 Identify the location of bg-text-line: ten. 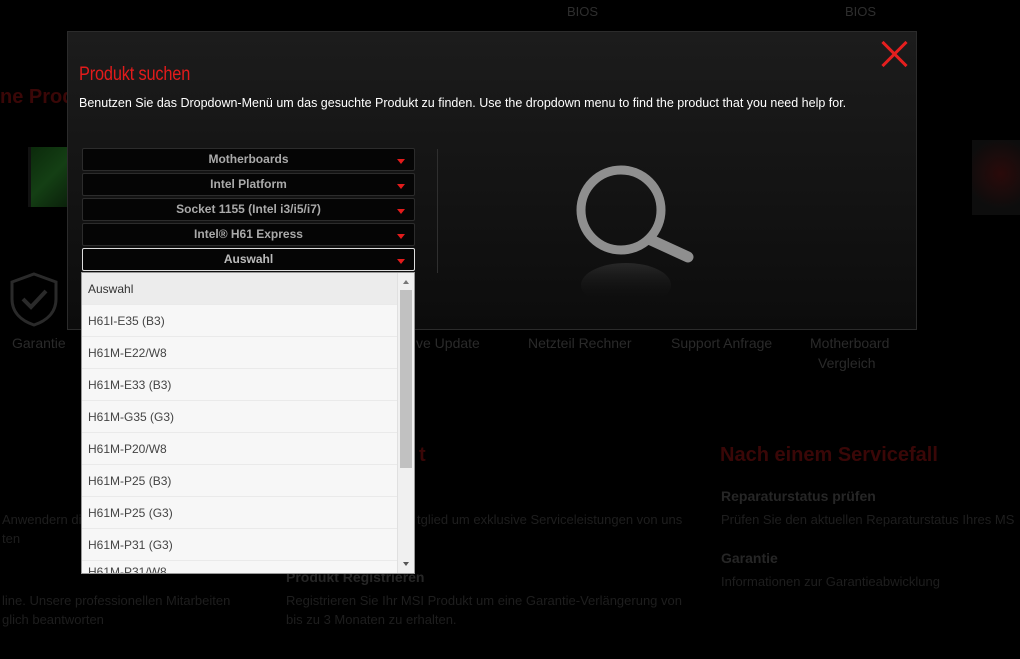
(11, 538).